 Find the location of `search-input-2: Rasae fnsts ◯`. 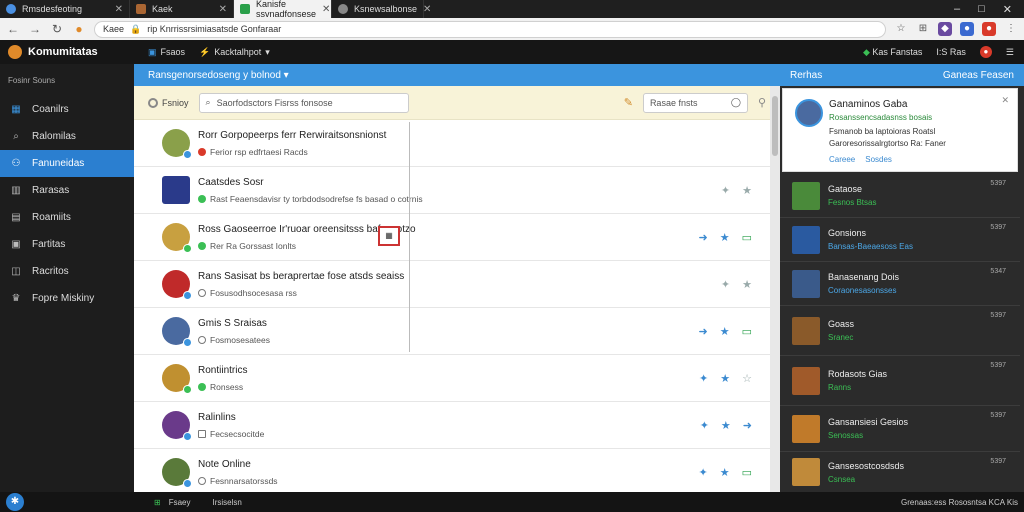

search-input-2: Rasae fnsts ◯ is located at coordinates (695, 102).